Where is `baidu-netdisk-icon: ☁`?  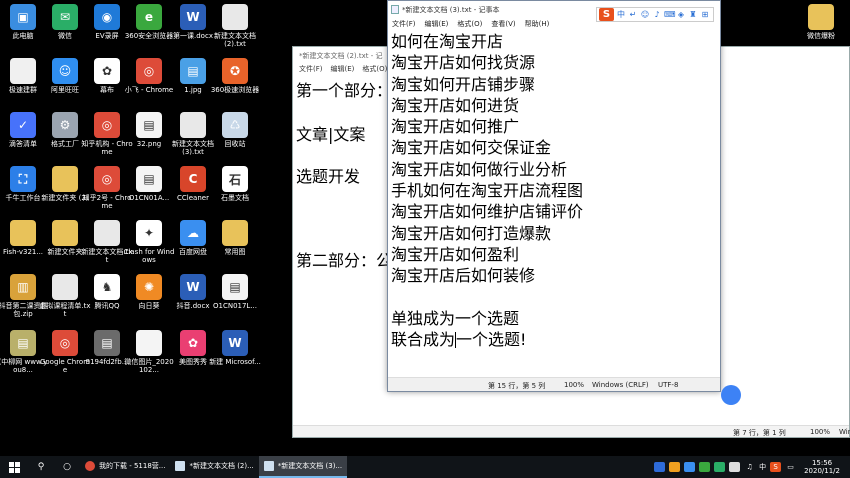 baidu-netdisk-icon: ☁ is located at coordinates (193, 233).